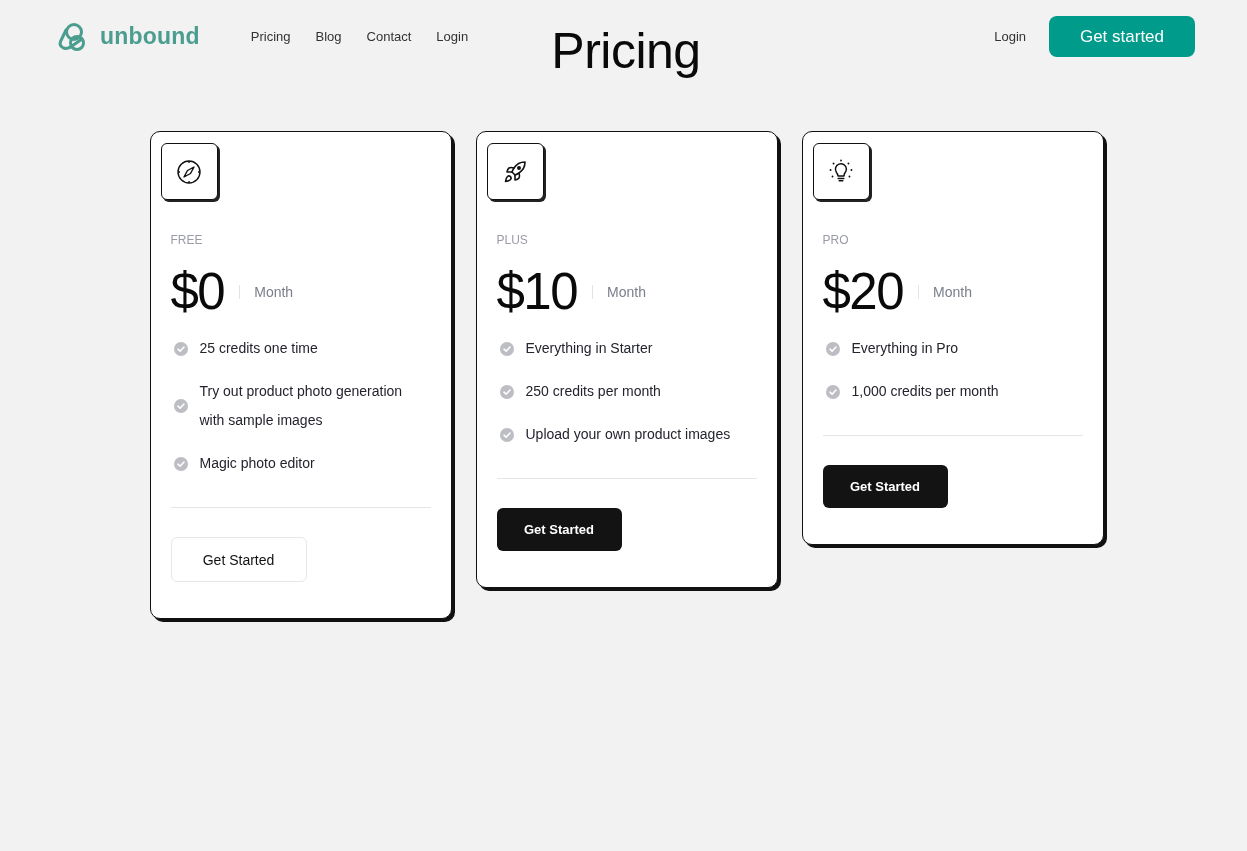 Image resolution: width=1247 pixels, height=851 pixels. What do you see at coordinates (1010, 36) in the screenshot?
I see `login-link: Login` at bounding box center [1010, 36].